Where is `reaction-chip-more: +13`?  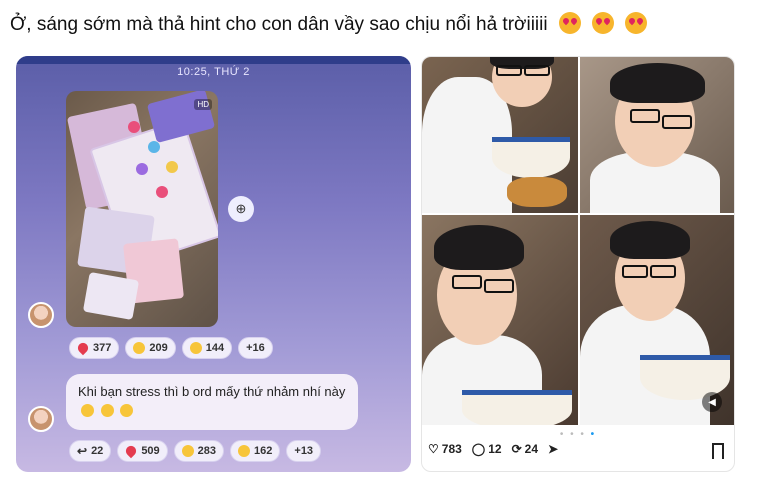 reaction-chip-more: +13 is located at coordinates (304, 451).